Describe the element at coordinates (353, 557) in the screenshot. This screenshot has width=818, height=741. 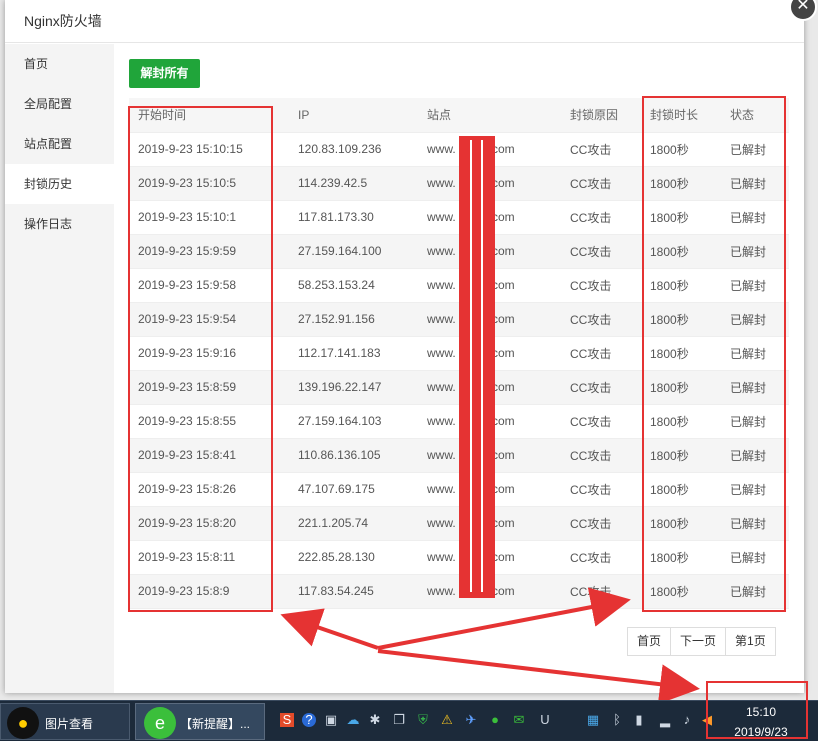
I see `cell-ip: 222.85.28.130` at that location.